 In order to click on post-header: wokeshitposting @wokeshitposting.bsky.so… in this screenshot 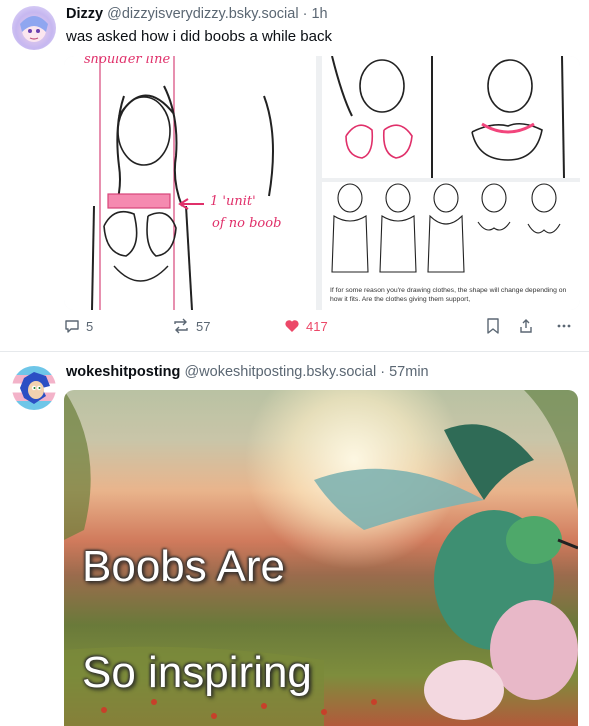, I will do `click(247, 372)`.